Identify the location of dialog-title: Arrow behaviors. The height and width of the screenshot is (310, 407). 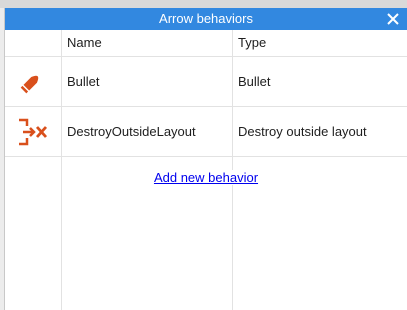
(206, 18).